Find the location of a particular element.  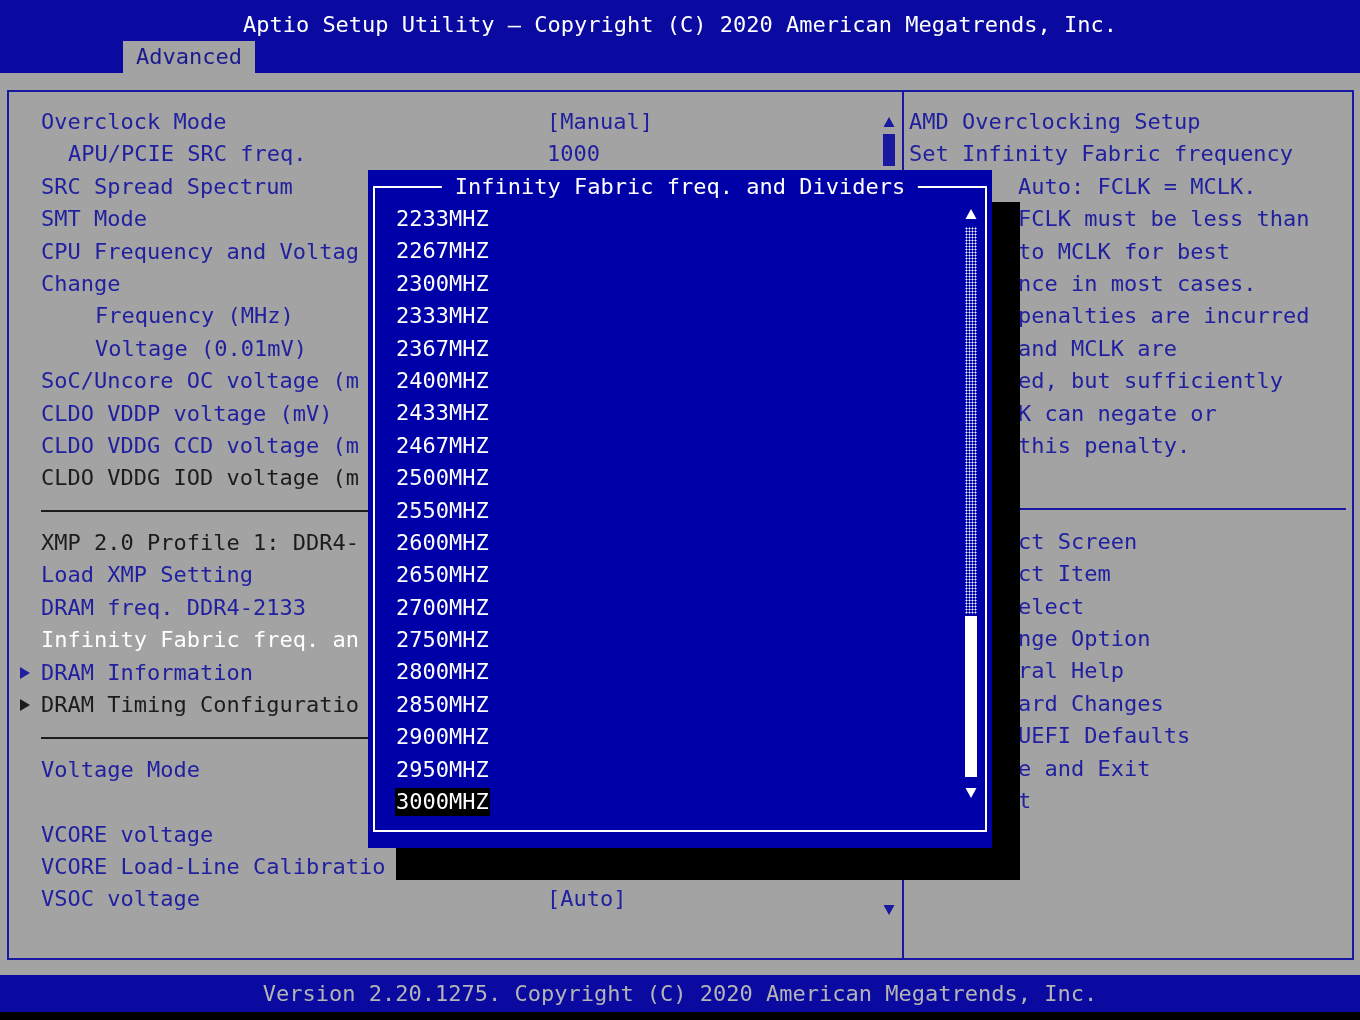

menu-tab: Advanced is located at coordinates (189, 57).